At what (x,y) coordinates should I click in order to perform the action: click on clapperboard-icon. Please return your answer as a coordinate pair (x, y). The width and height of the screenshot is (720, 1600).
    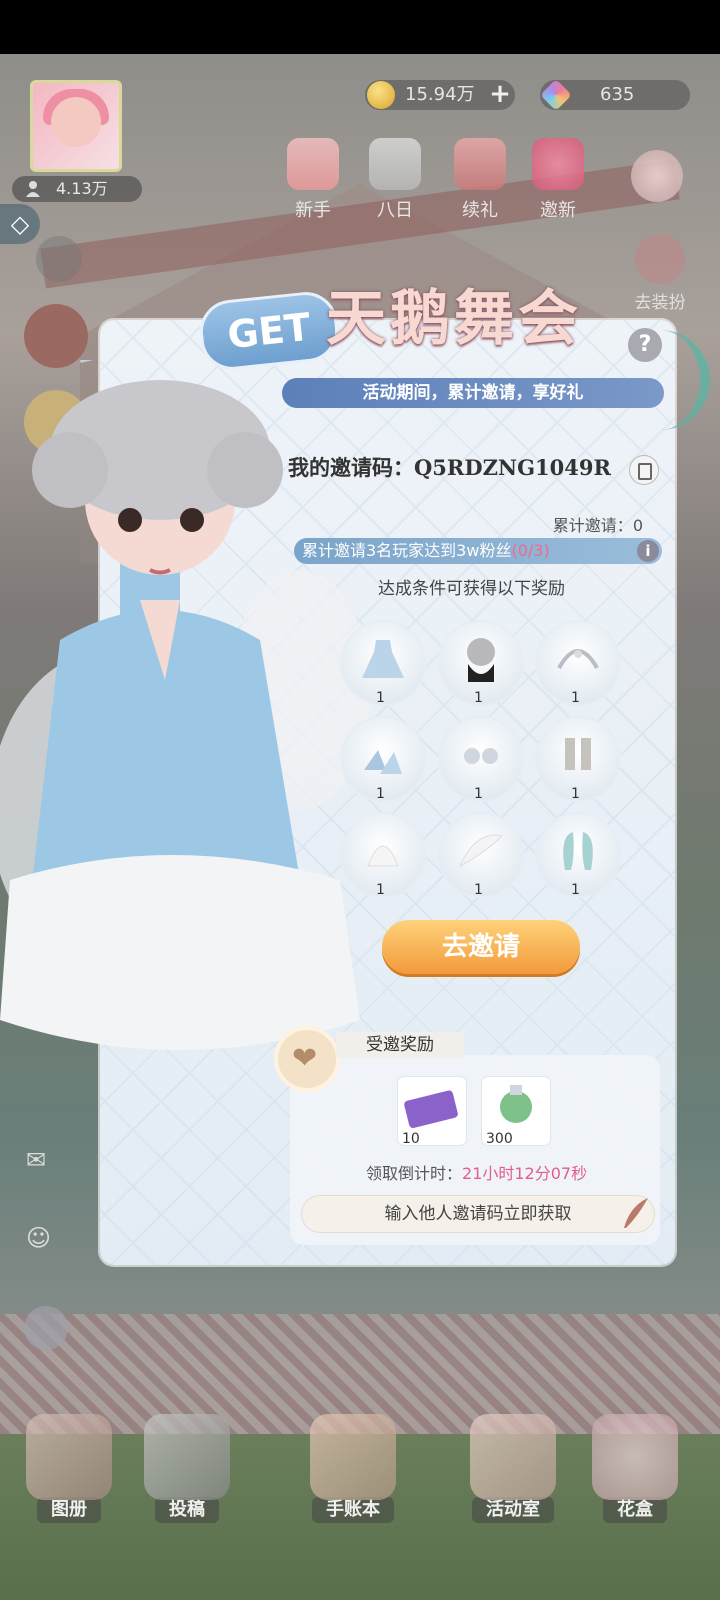
    Looking at the image, I should click on (187, 1457).